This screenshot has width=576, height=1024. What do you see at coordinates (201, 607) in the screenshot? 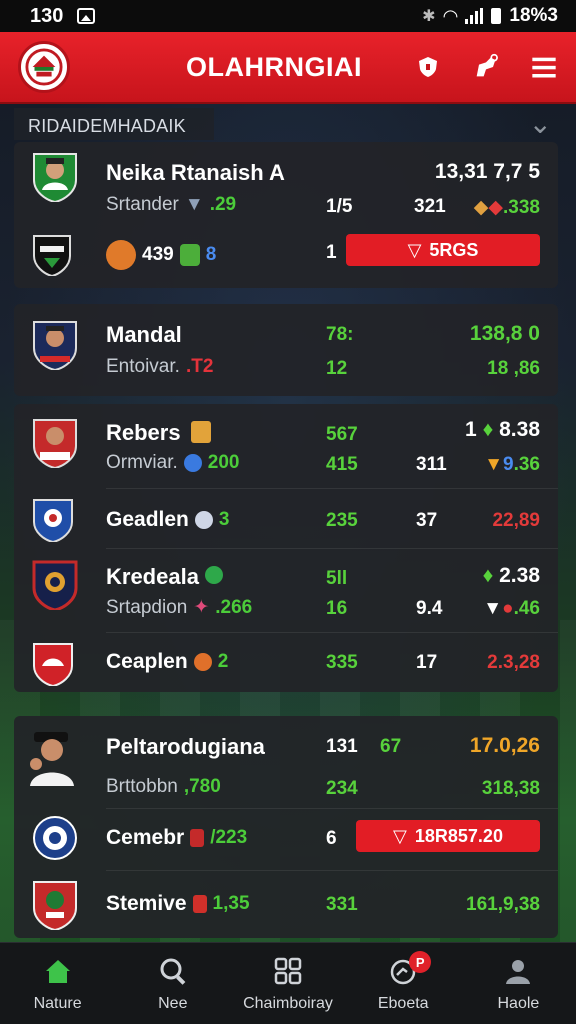
I see `star-icon: ✦` at bounding box center [201, 607].